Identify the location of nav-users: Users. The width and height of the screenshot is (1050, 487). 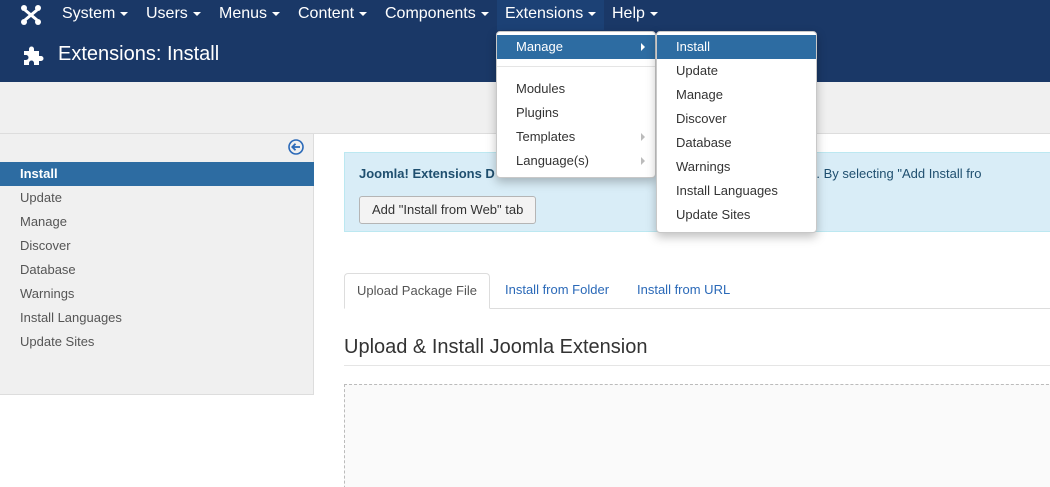
(173, 15).